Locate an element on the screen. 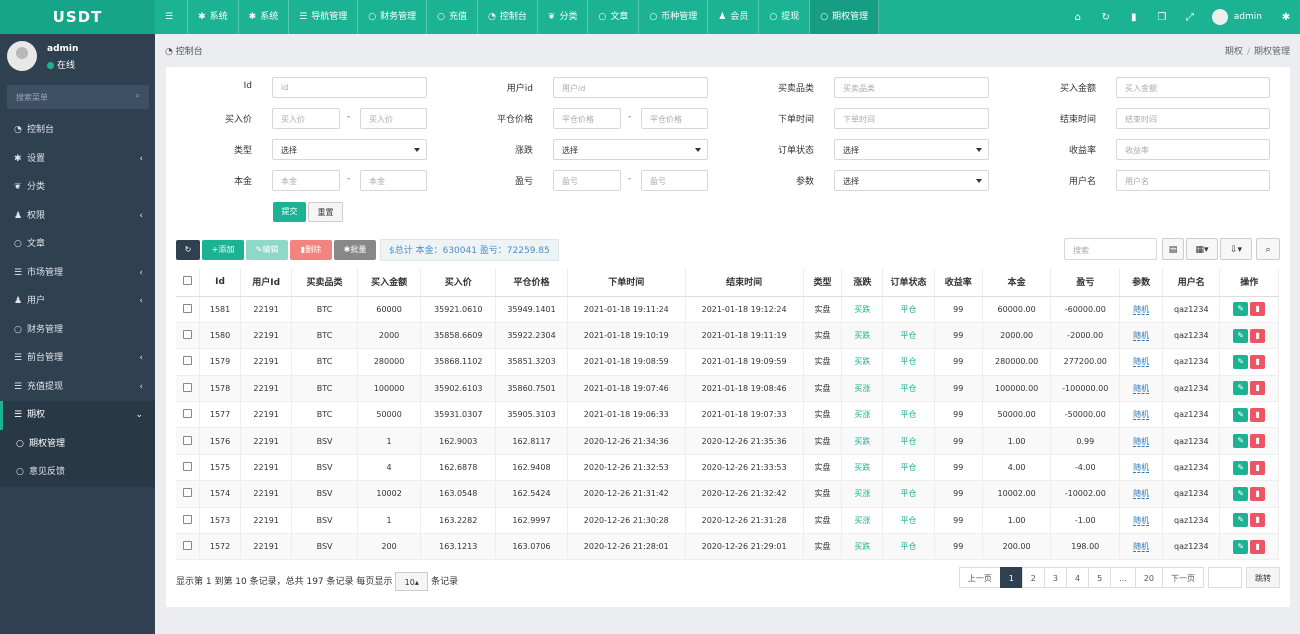  filter-id-input: id is located at coordinates (349, 87).